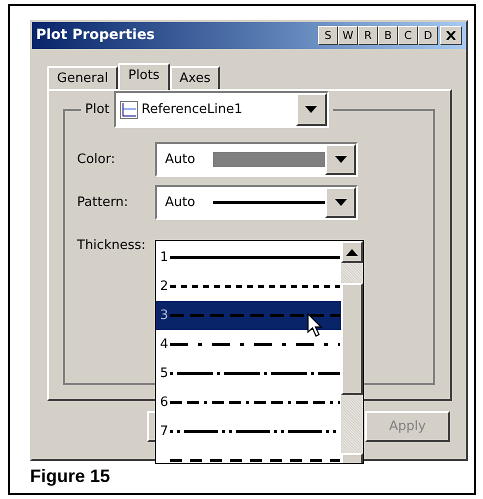  Describe the element at coordinates (71, 476) in the screenshot. I see `figure-caption: Figure 15` at that location.